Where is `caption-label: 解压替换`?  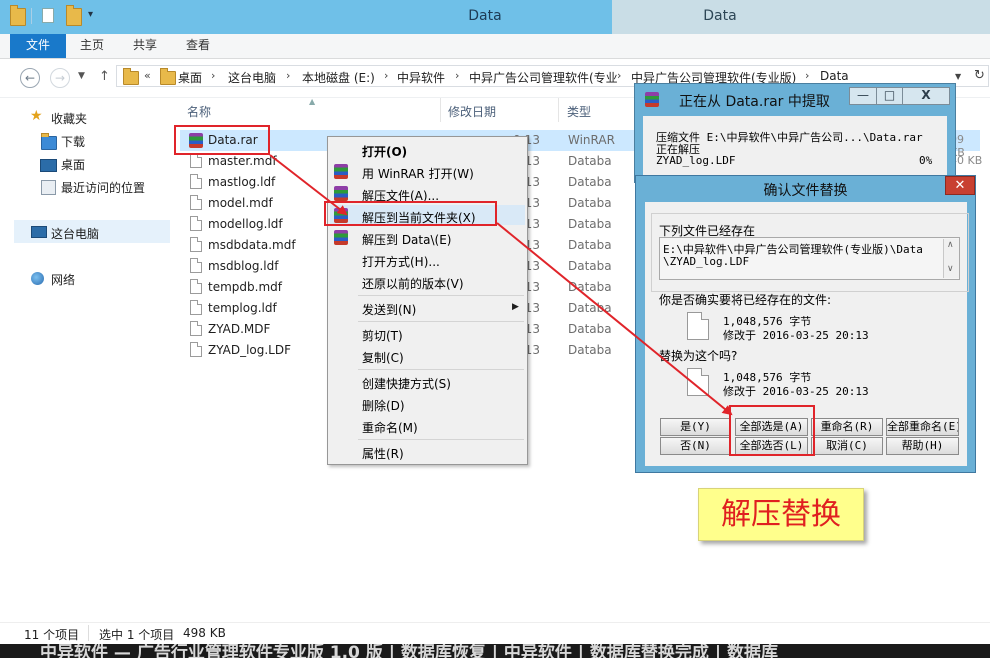 caption-label: 解压替换 is located at coordinates (781, 514).